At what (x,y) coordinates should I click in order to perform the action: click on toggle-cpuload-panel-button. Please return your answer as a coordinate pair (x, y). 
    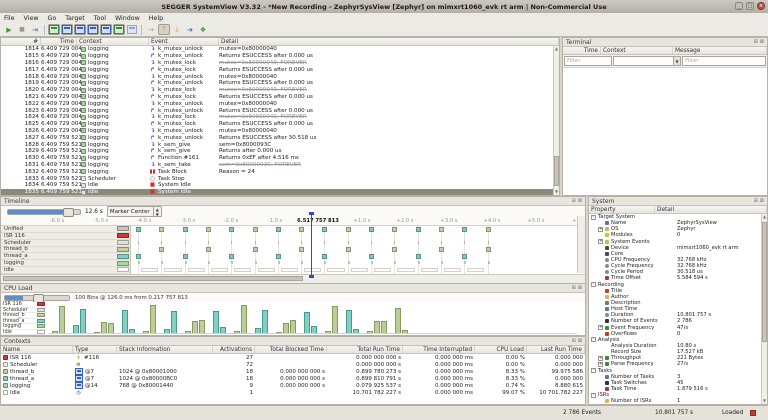
    Looking at the image, I should click on (93, 29).